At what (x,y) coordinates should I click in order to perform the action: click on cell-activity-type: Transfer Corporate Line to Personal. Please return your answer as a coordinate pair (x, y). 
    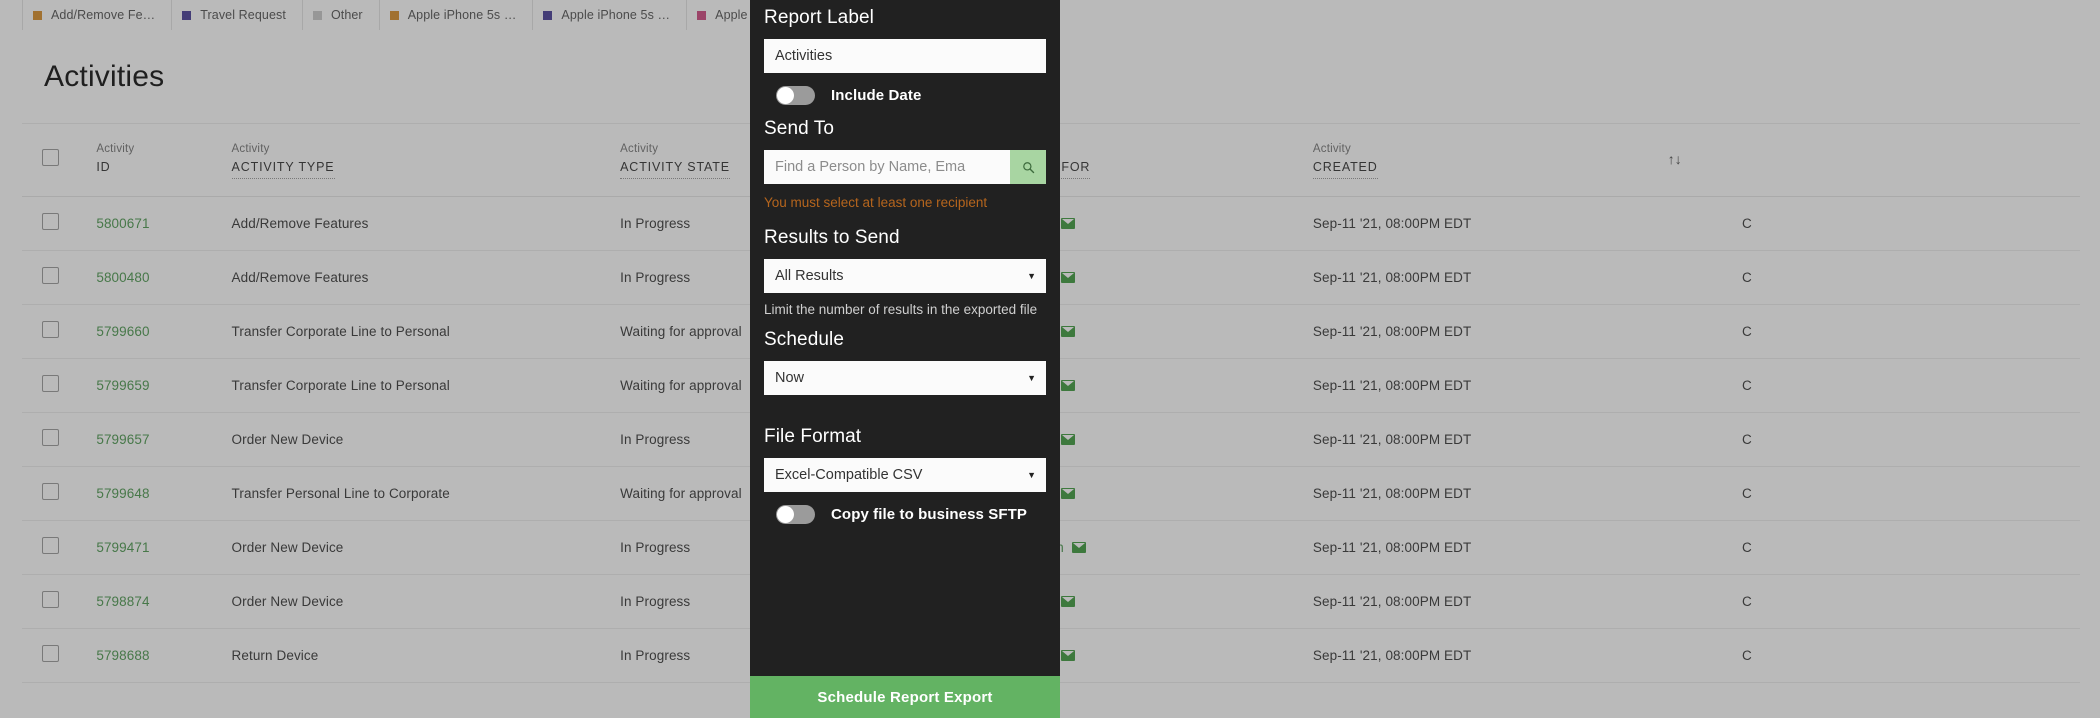
    Looking at the image, I should click on (426, 385).